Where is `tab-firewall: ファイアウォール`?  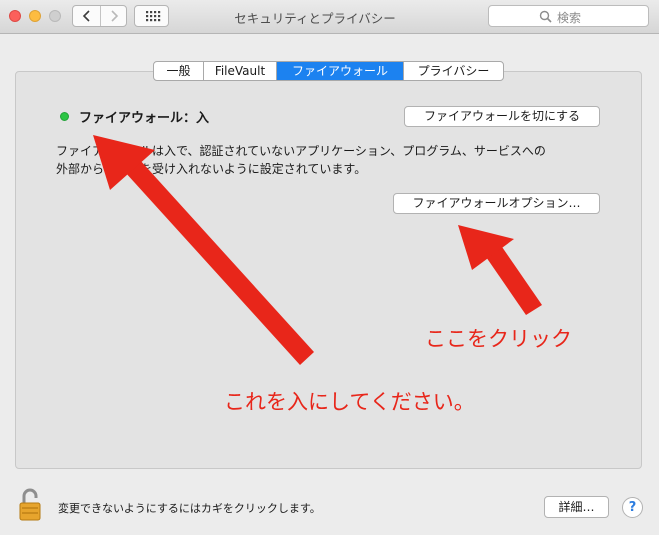 tab-firewall: ファイアウォール is located at coordinates (340, 71).